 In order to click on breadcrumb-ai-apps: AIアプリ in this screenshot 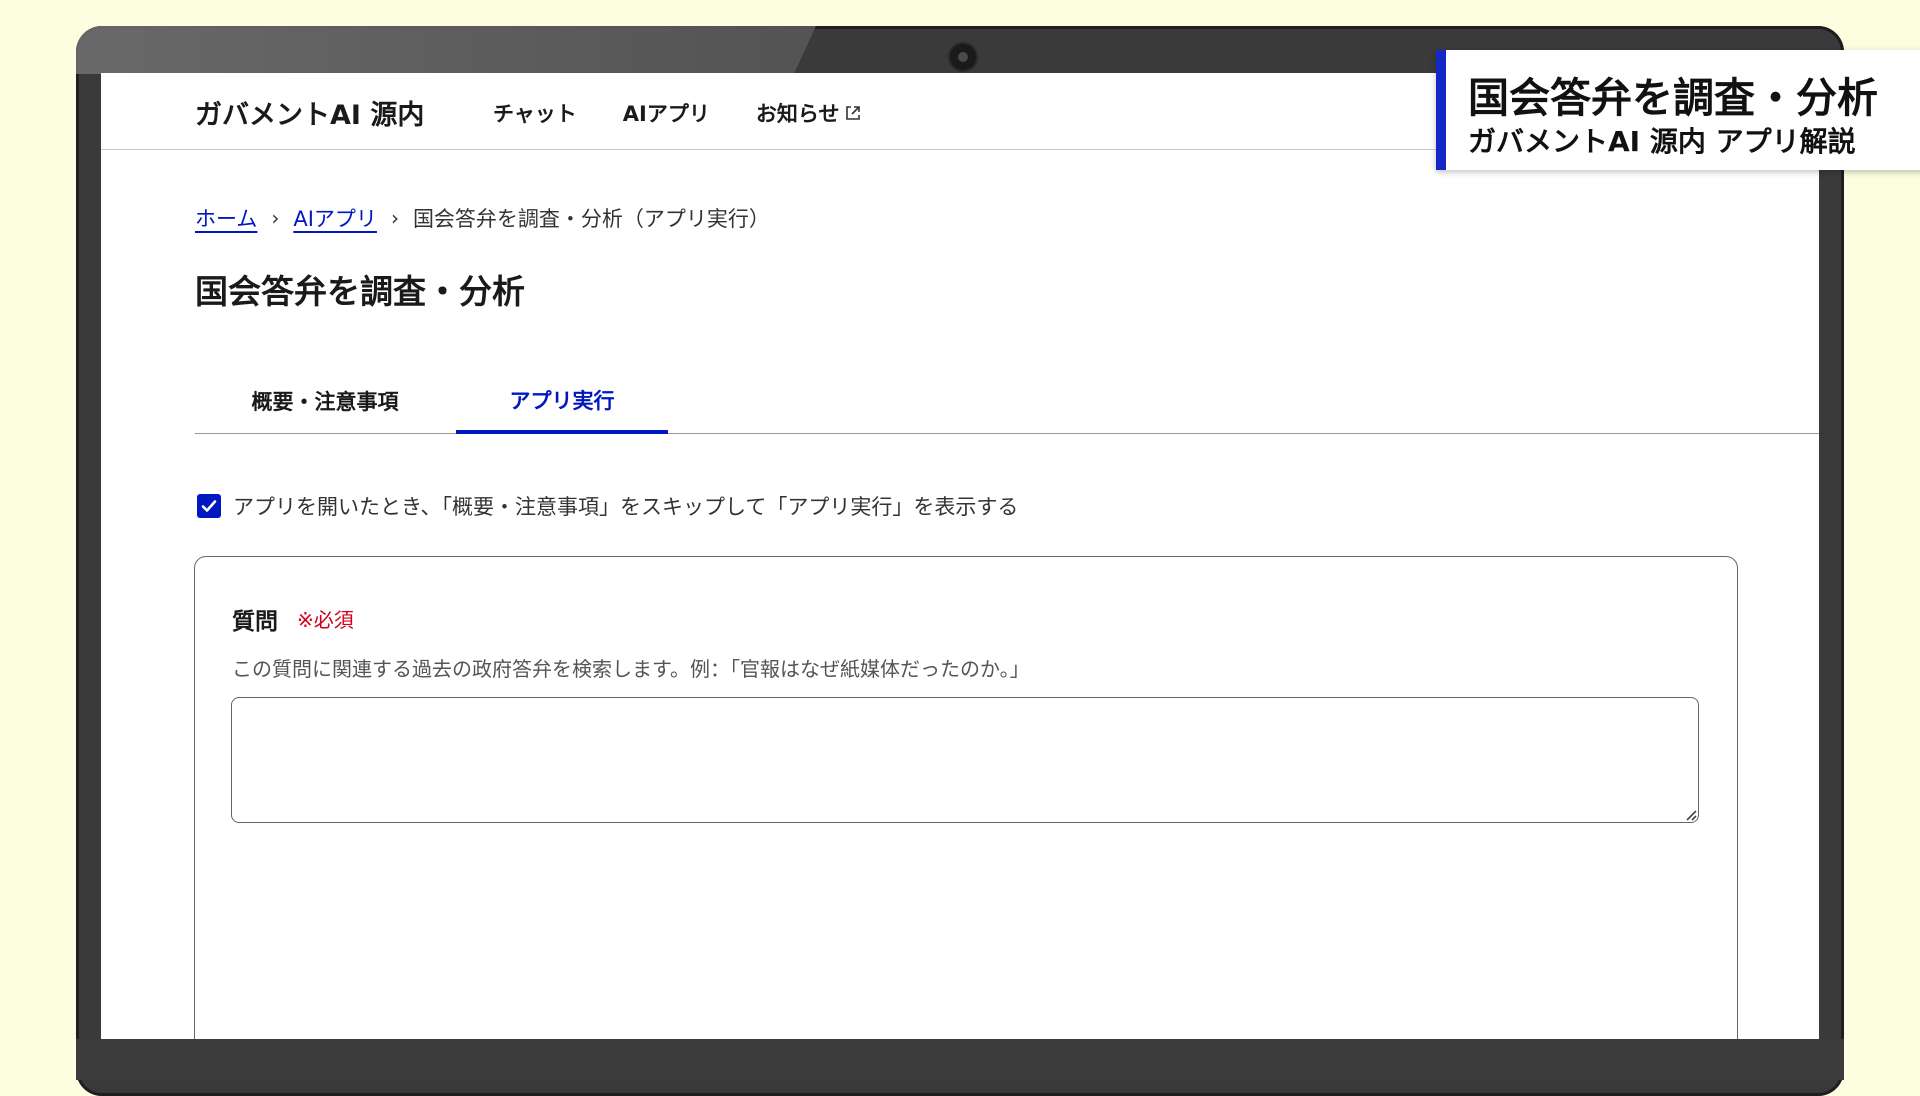, I will do `click(335, 218)`.